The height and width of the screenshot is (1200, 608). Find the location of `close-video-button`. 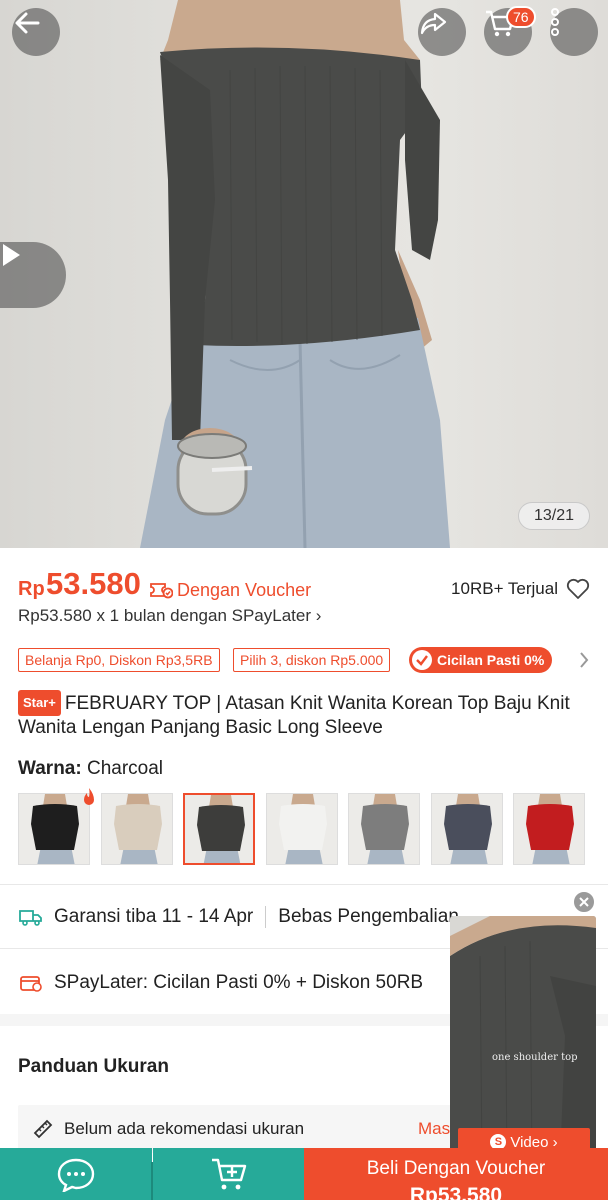

close-video-button is located at coordinates (584, 902).